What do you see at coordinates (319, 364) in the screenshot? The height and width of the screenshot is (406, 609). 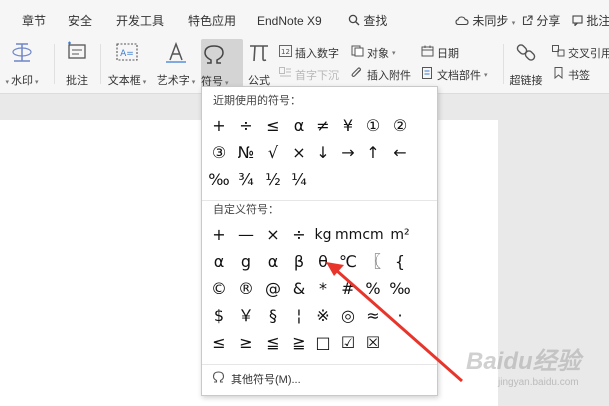 I see `divider` at bounding box center [319, 364].